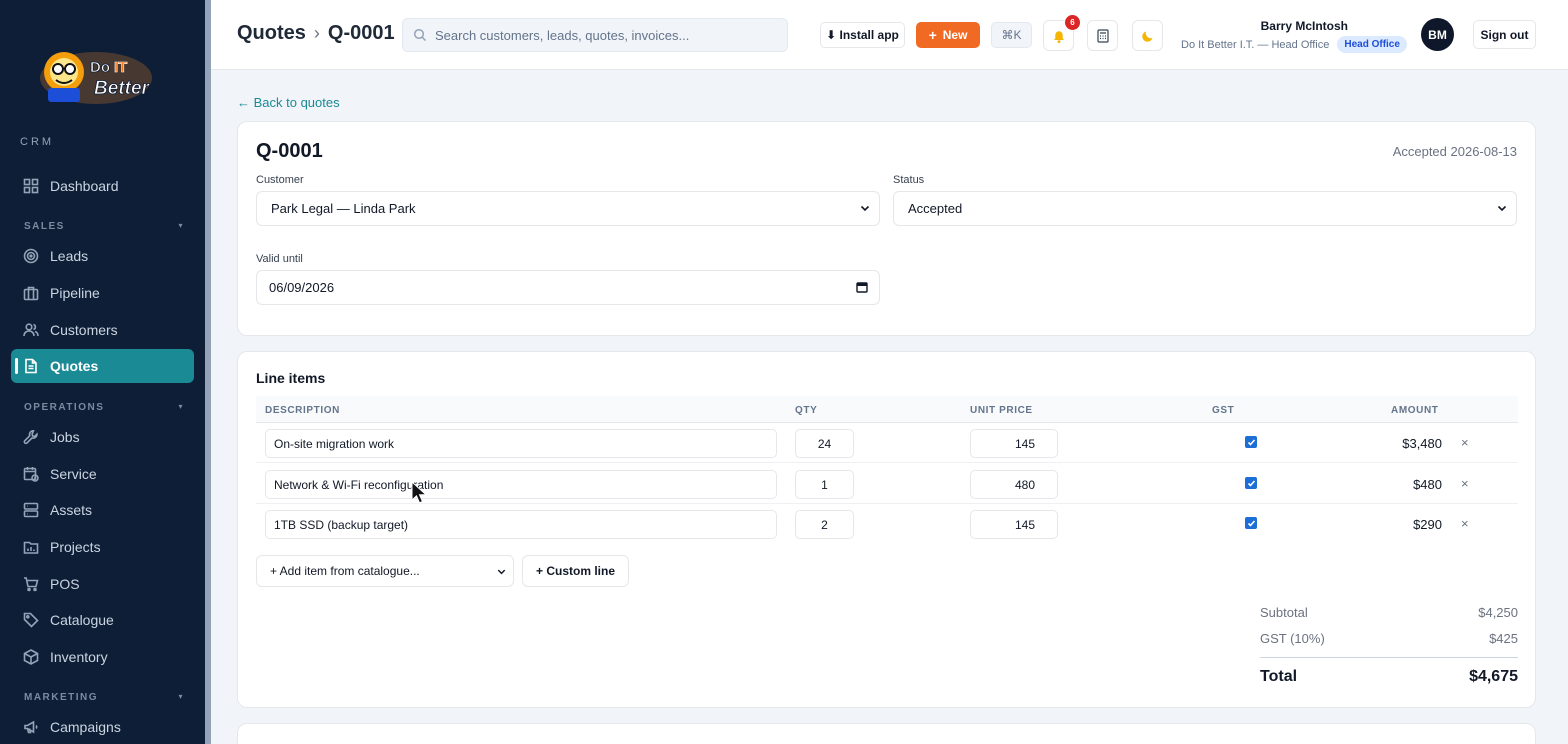  I want to click on brand-logo: Do IT Better, so click(96, 75).